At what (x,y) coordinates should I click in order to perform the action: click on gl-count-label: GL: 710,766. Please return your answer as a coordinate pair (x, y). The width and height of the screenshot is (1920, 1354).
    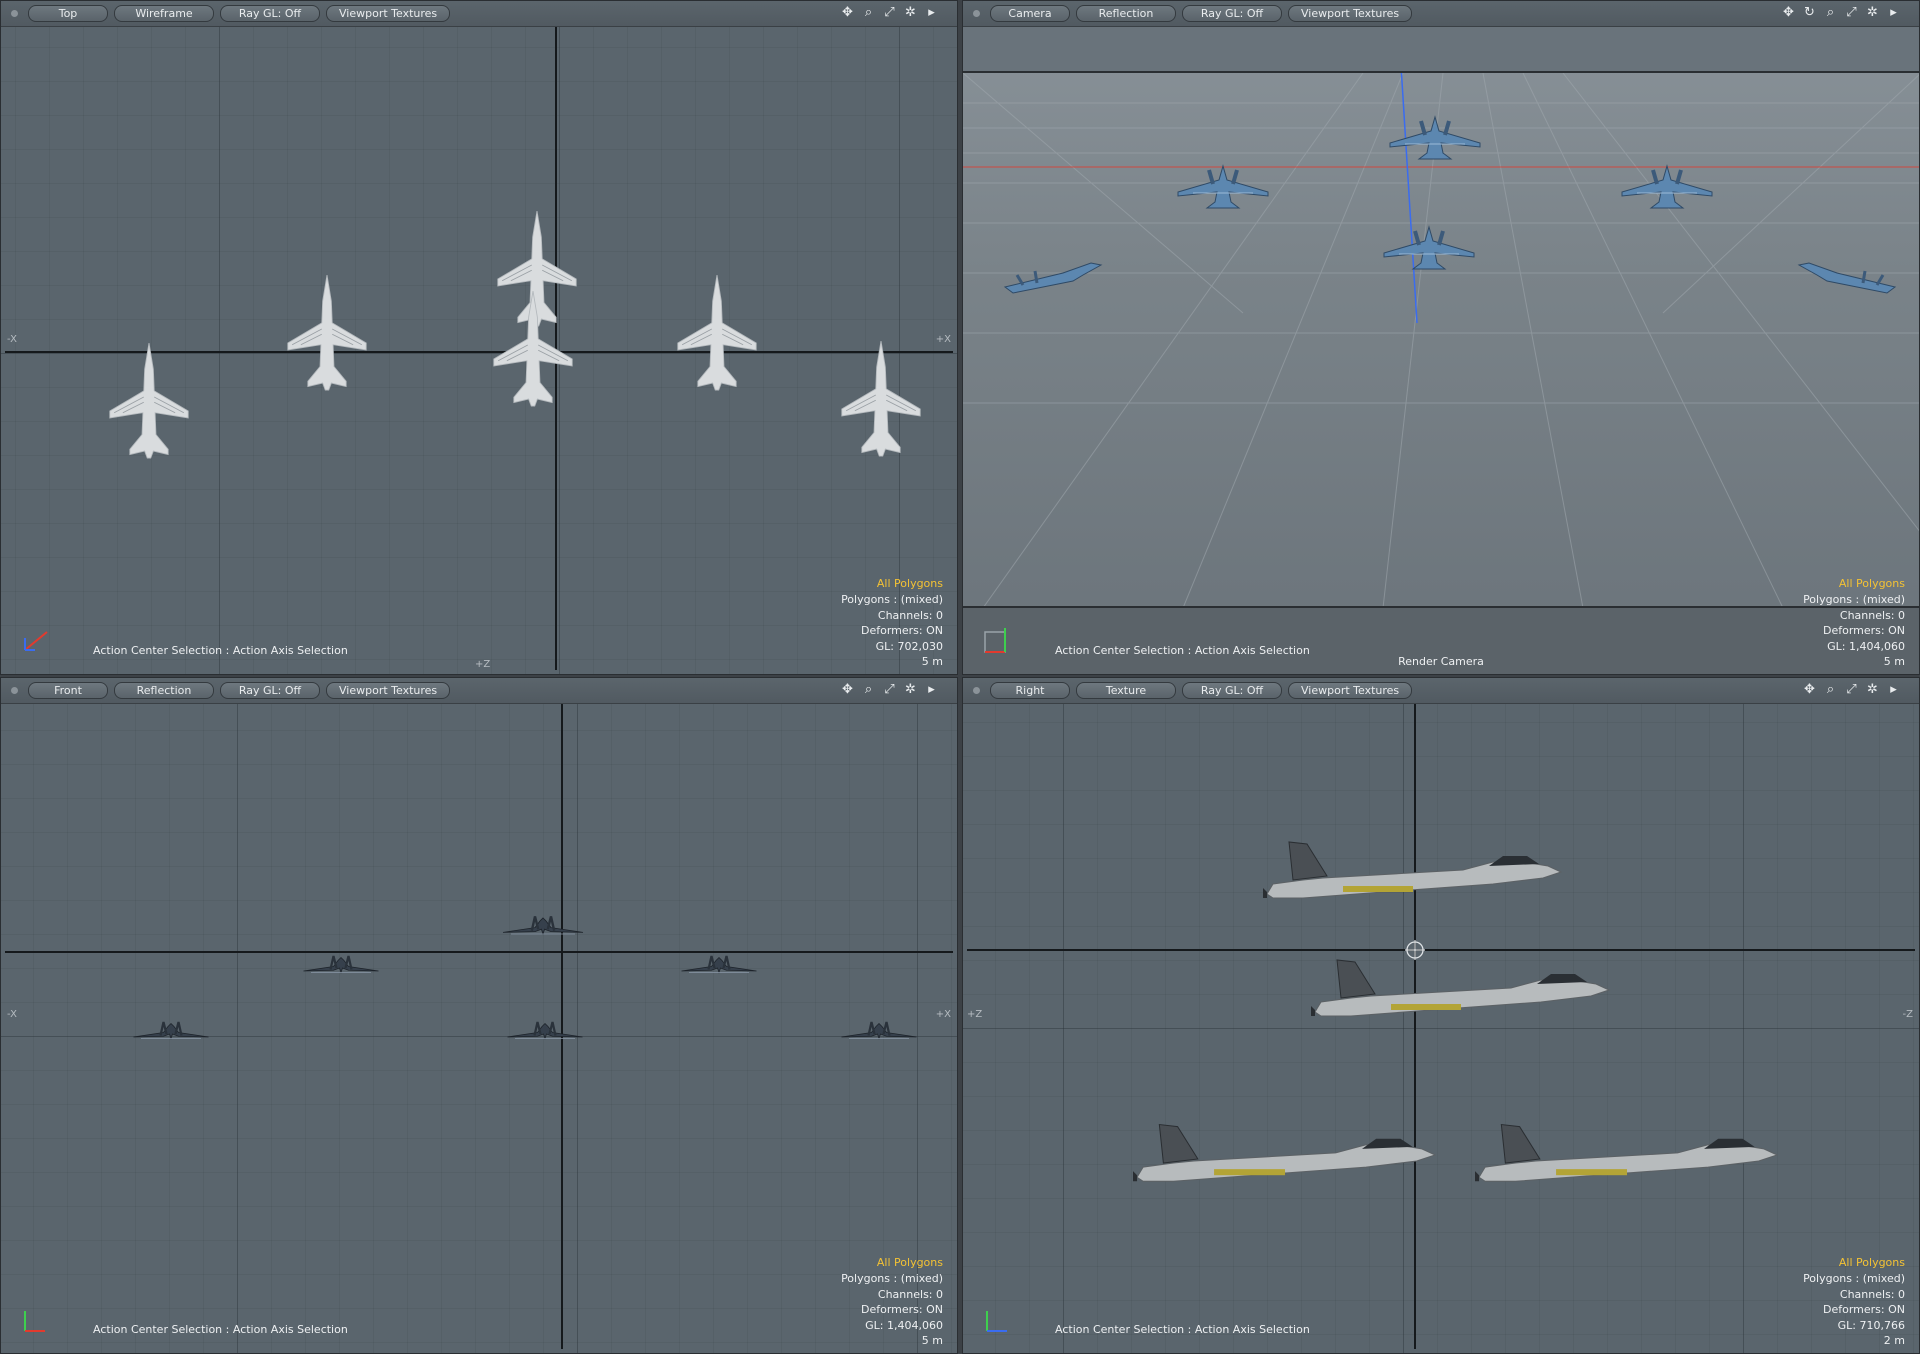
    Looking at the image, I should click on (1871, 1325).